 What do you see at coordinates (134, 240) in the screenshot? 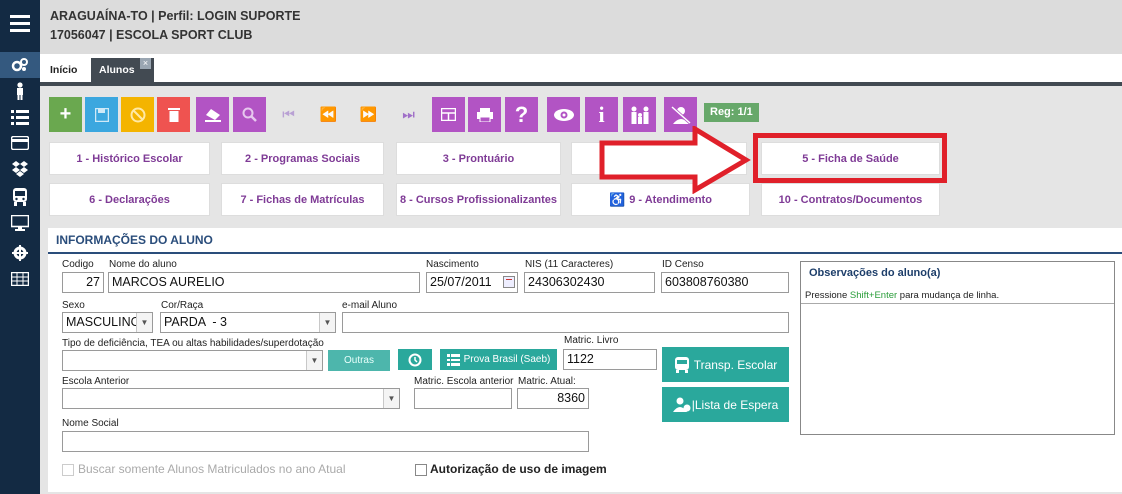
I see `panel-title: INFORMAÇÕES DO ALUNO` at bounding box center [134, 240].